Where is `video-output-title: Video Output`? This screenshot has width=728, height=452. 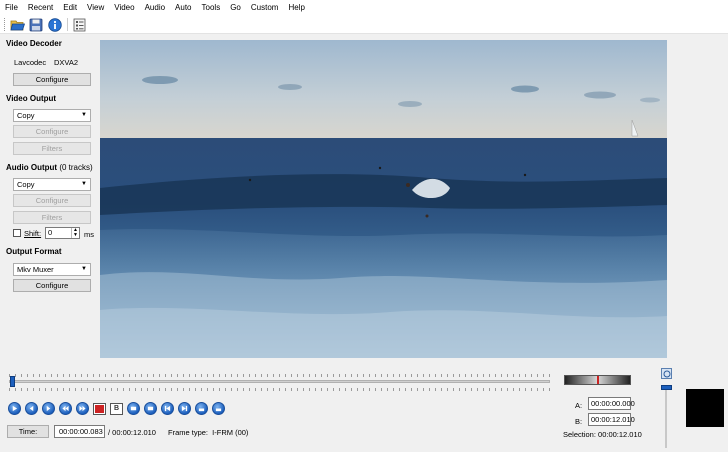
video-output-title: Video Output is located at coordinates (31, 98).